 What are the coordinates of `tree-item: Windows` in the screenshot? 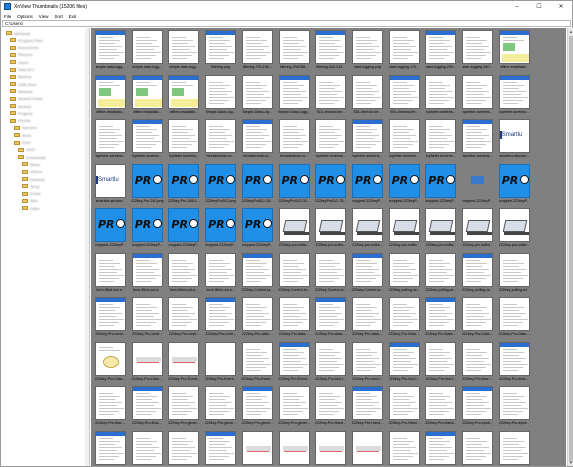 It's located at (18, 33).